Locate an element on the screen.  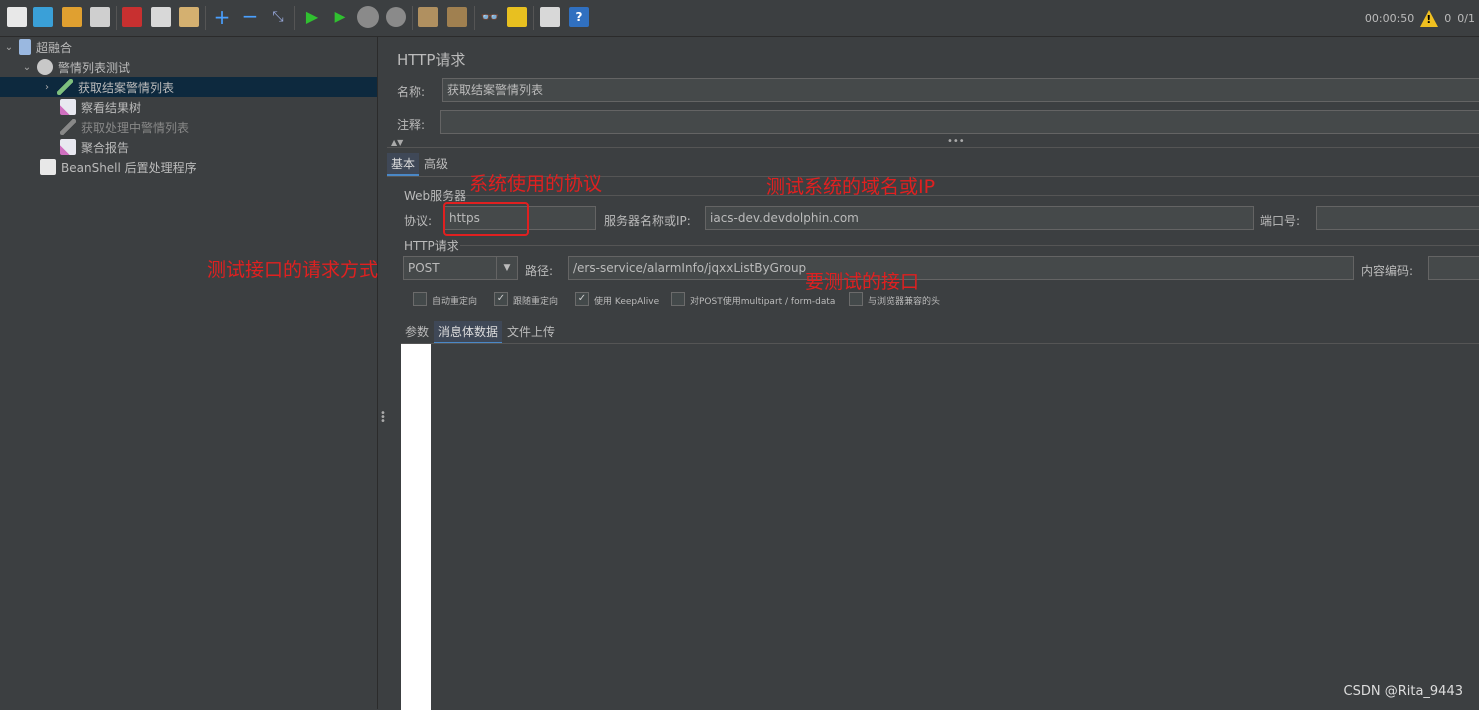
active-threads: 0/1 is located at coordinates (1466, 18).